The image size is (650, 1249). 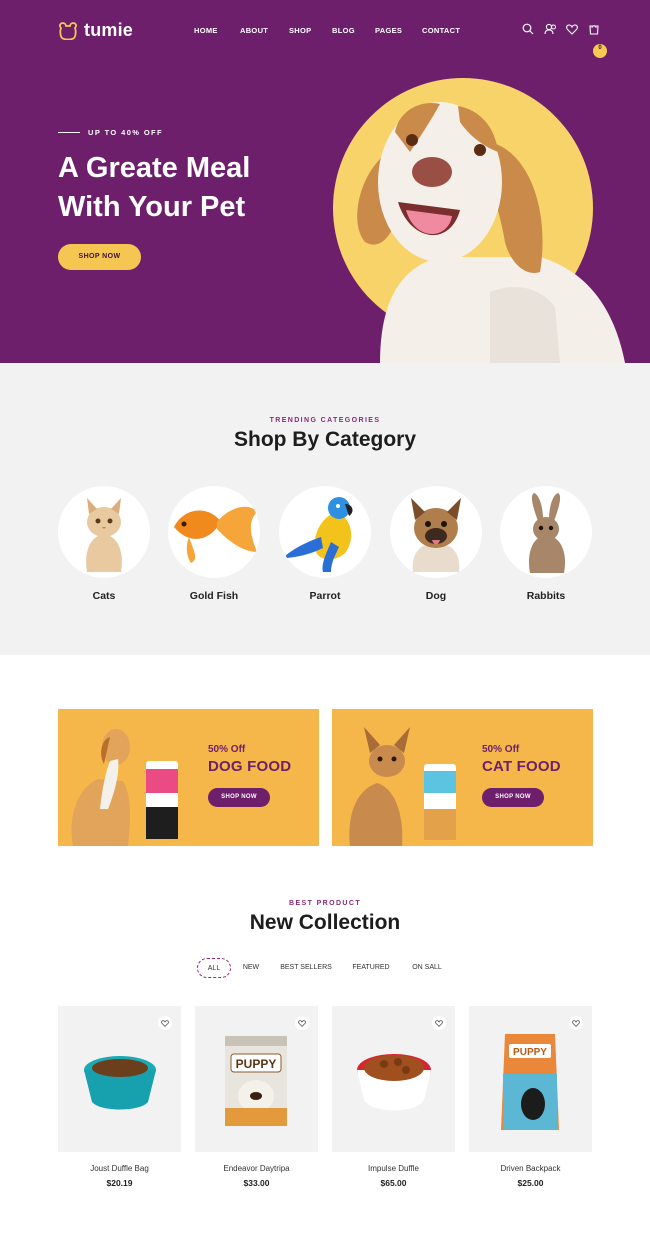 What do you see at coordinates (152, 207) in the screenshot?
I see `hero-title-line2: With Your Pet` at bounding box center [152, 207].